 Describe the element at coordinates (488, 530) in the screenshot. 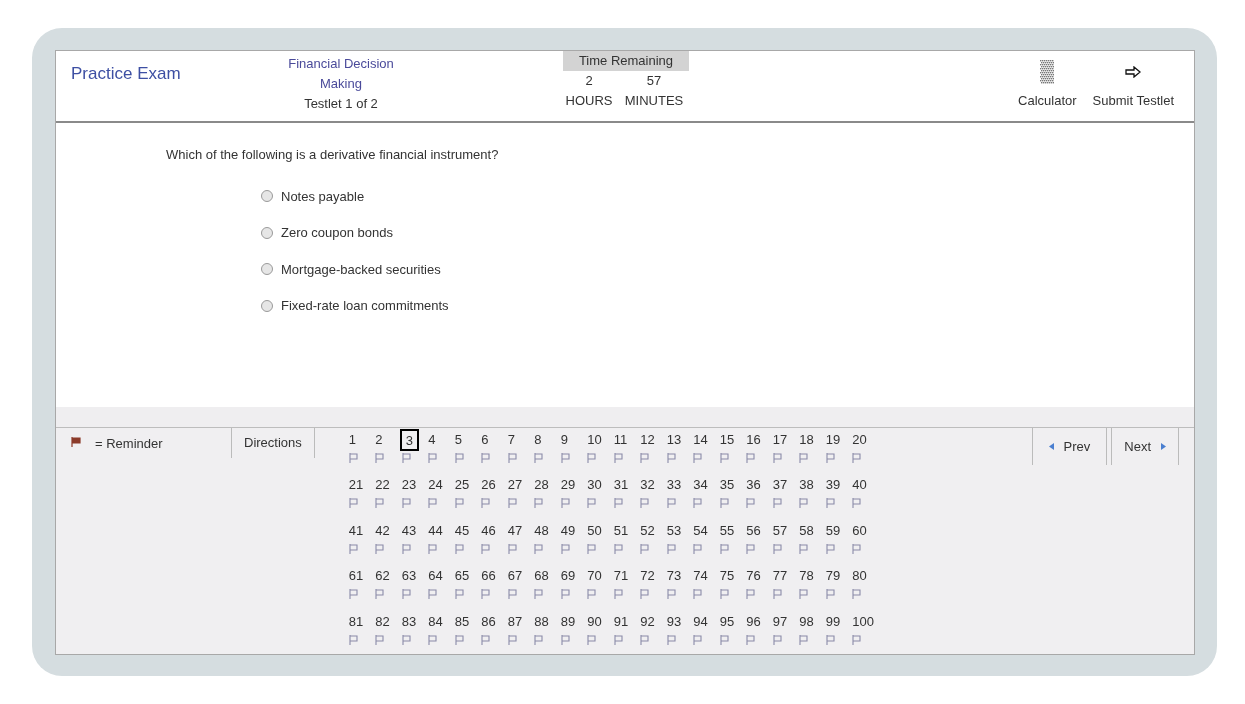

I see `question-number: 46` at that location.